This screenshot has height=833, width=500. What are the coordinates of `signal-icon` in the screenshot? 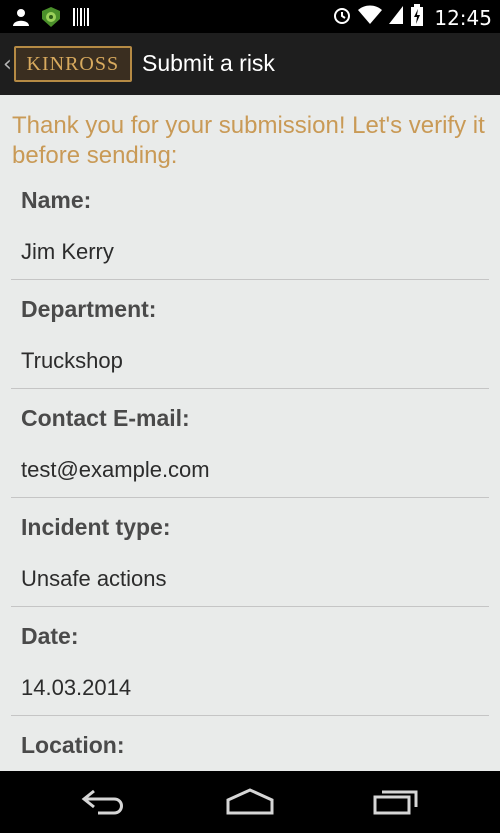 It's located at (396, 17).